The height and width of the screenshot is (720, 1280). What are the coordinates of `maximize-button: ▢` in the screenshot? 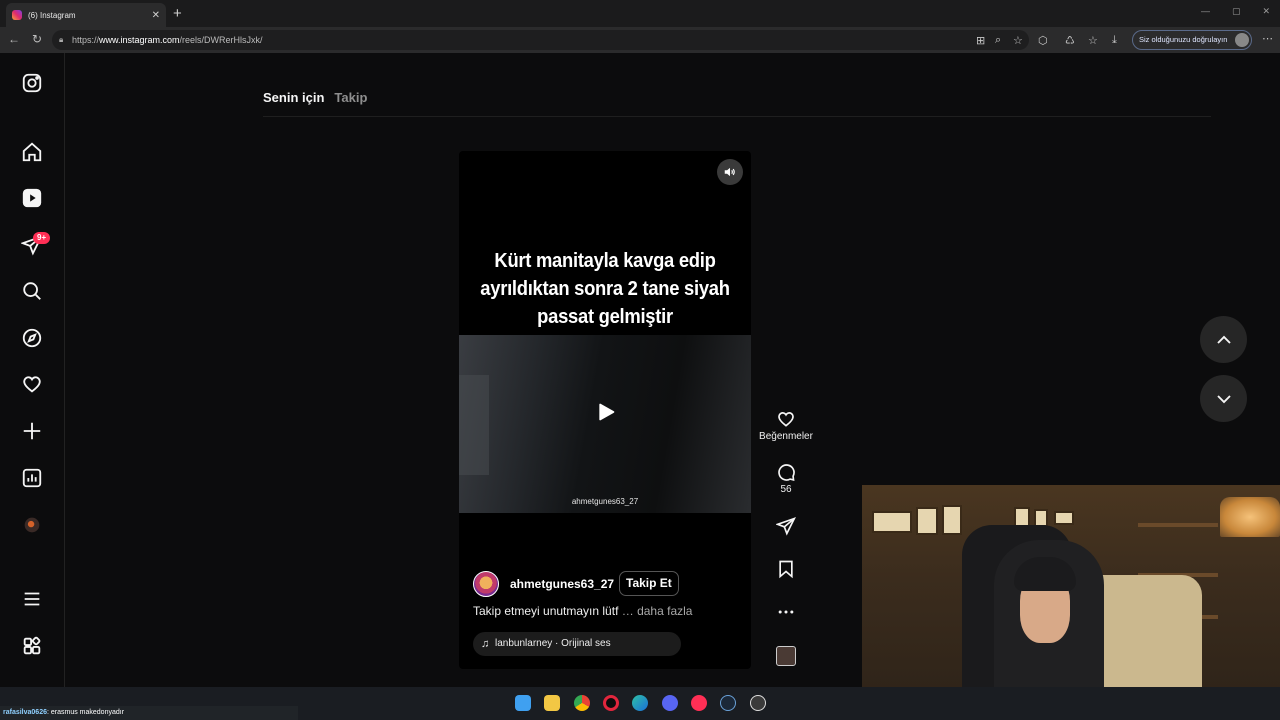 It's located at (1236, 11).